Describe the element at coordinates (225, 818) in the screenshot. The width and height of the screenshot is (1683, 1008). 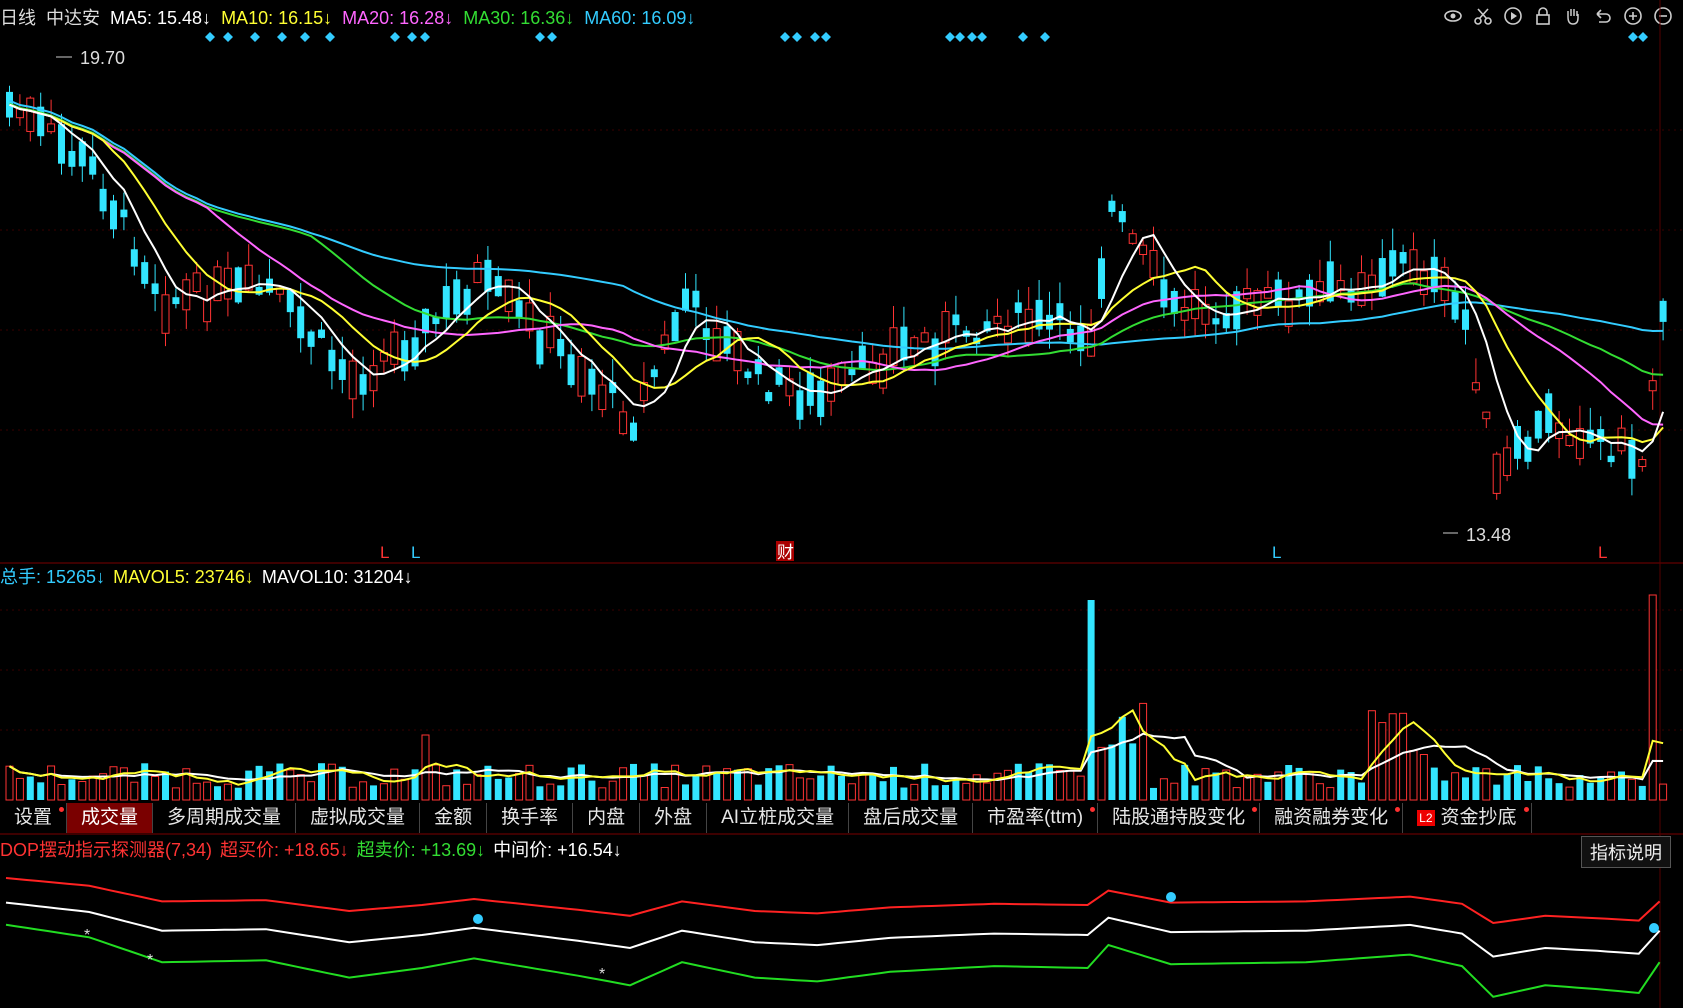
I see `tab-multi-period-volume: 多周期成交量` at that location.